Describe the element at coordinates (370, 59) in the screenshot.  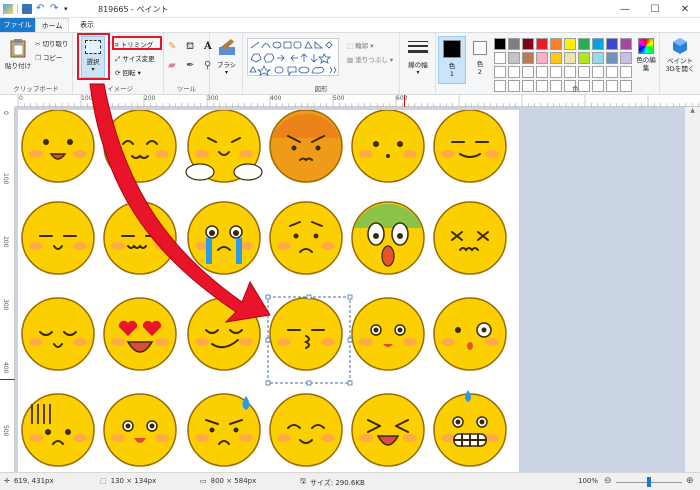
I see `fill-button: ▨ 塗りつぶし ▾` at that location.